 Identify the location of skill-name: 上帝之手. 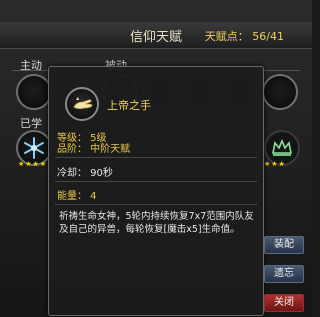
(129, 105).